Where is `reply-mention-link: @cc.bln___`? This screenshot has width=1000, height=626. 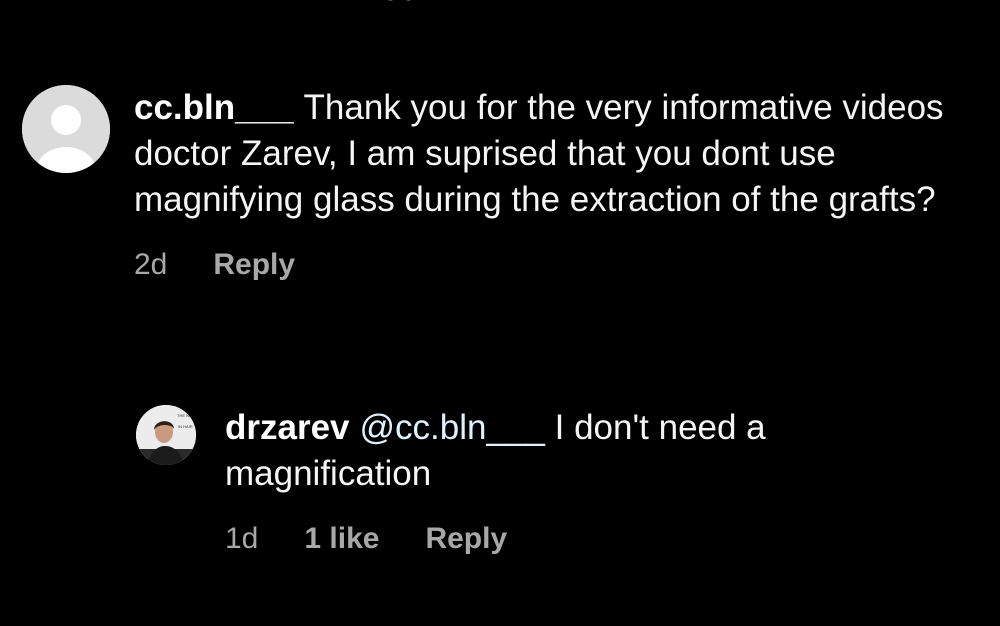 reply-mention-link: @cc.bln___ is located at coordinates (452, 427).